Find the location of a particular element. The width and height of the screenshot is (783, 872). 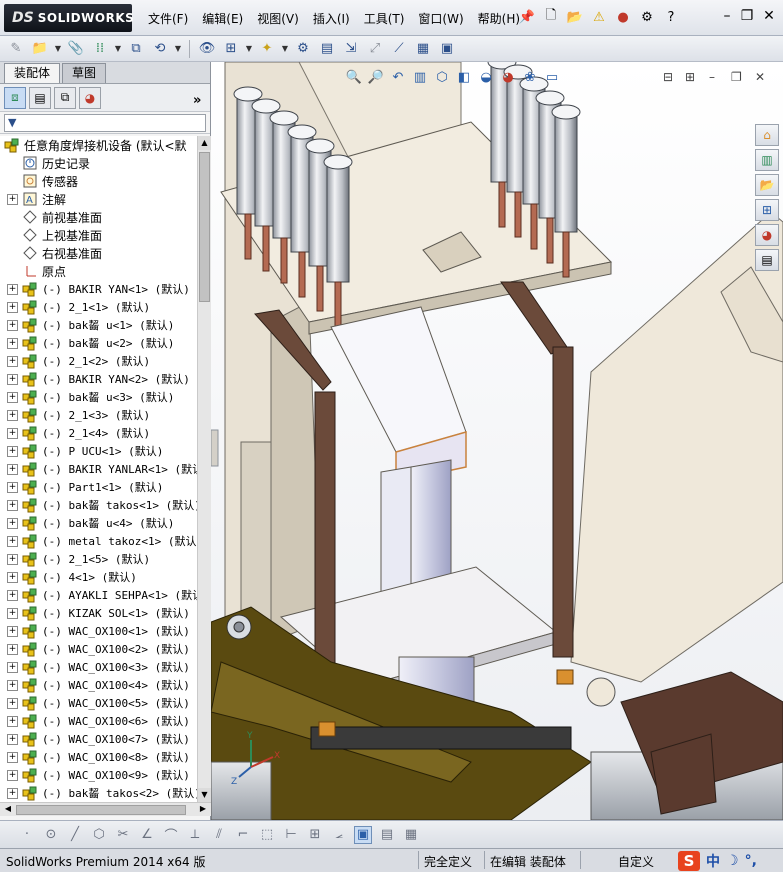

dimension-icon: ⊢ is located at coordinates (291, 835).